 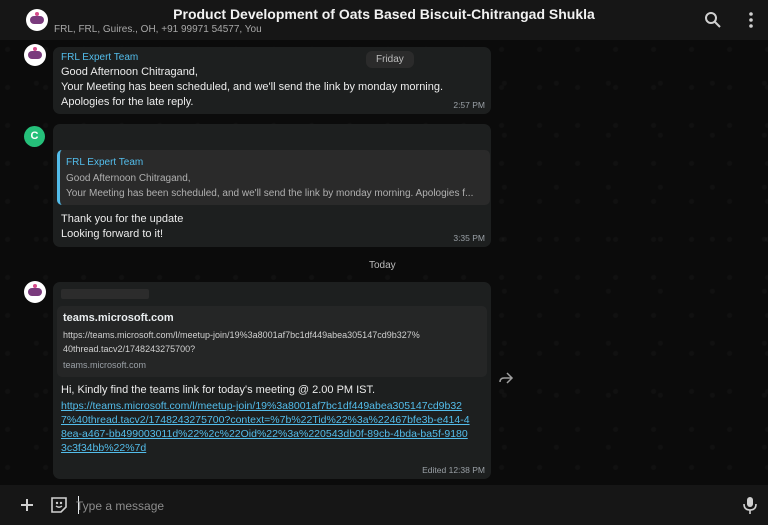 I want to click on message-composer, so click(x=384, y=505).